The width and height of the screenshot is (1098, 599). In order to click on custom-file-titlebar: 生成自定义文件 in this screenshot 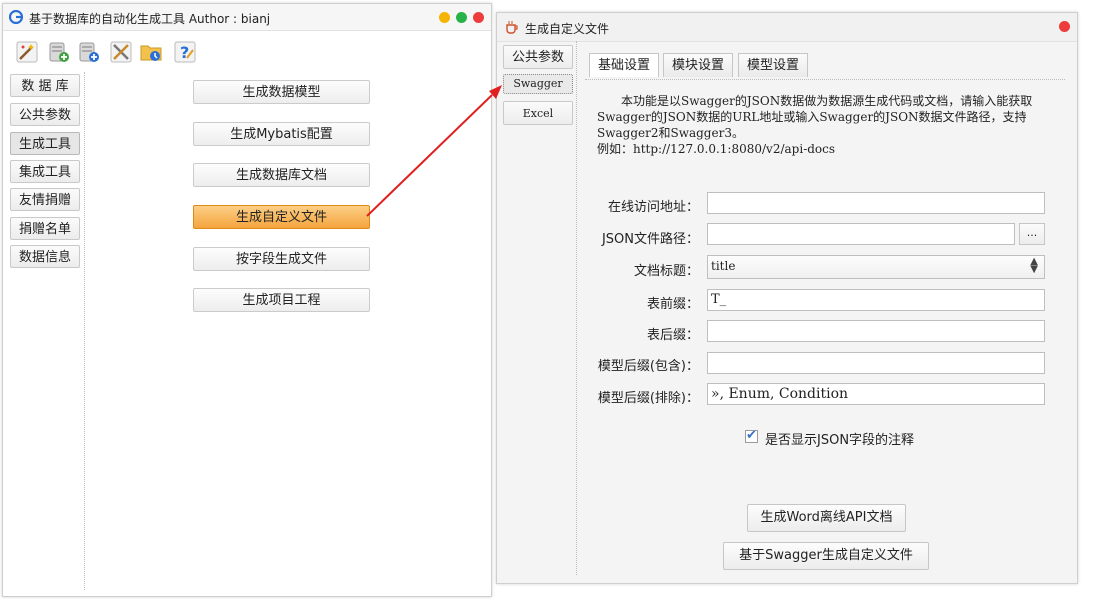, I will do `click(787, 27)`.